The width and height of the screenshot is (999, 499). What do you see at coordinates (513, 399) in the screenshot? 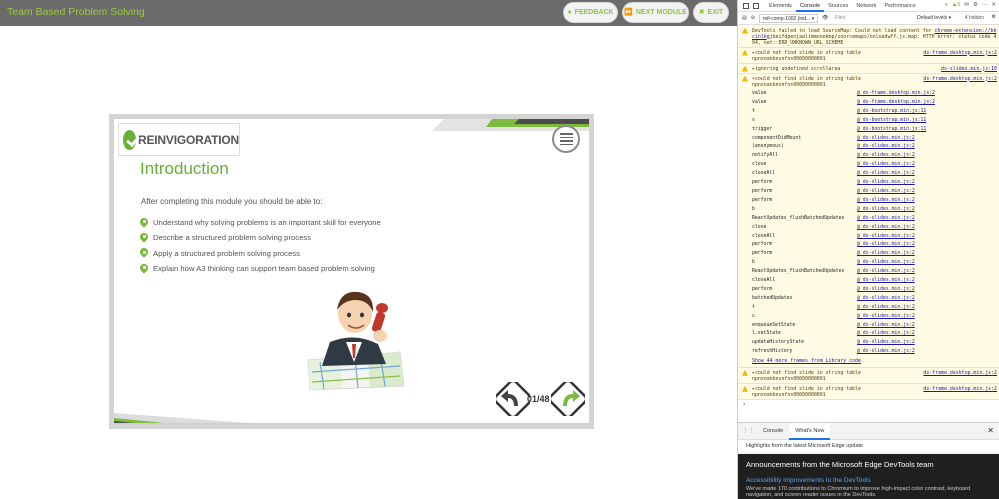
I see `previous-slide-button` at bounding box center [513, 399].